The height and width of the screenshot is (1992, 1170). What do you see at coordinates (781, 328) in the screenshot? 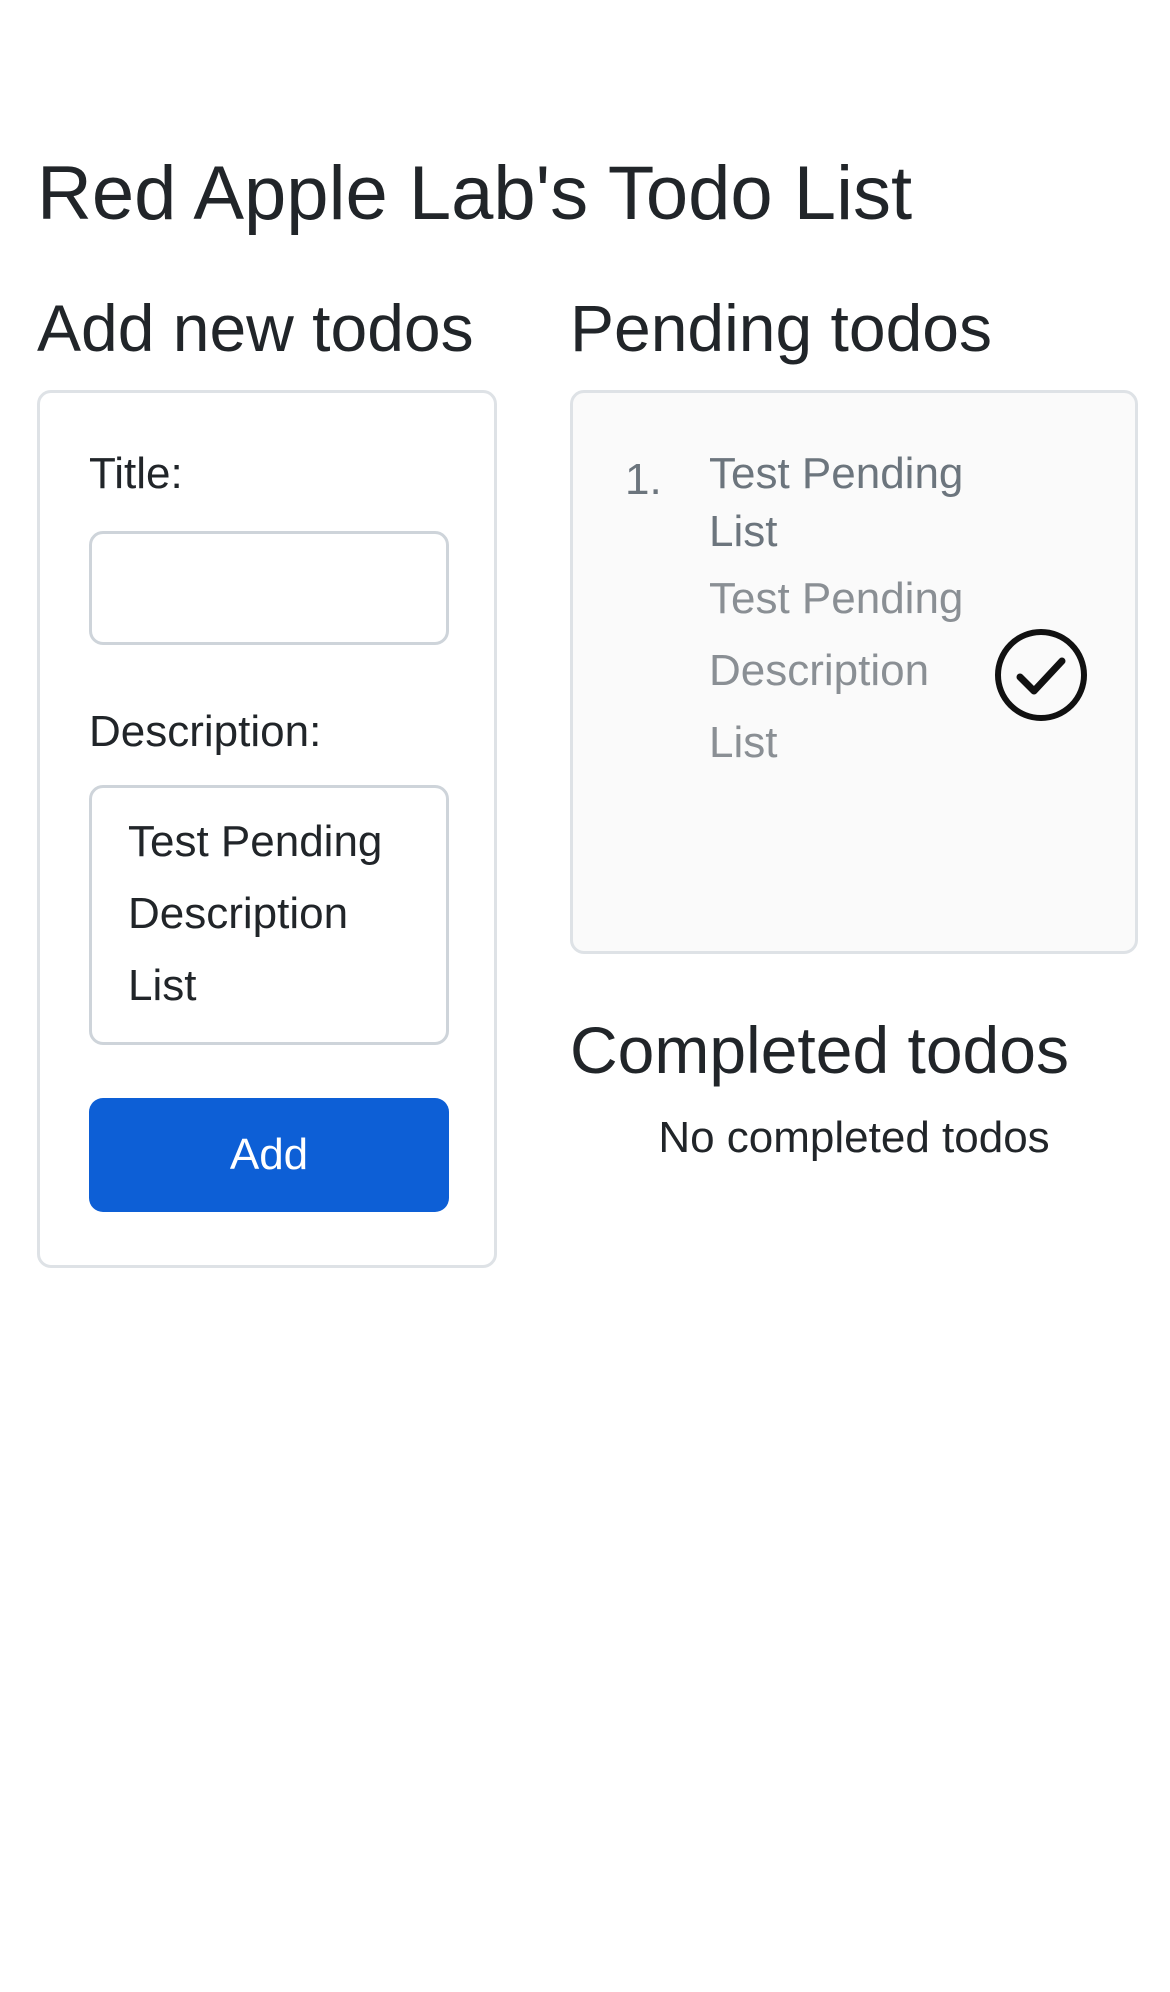
I see `pending-section-heading: Pending todos` at bounding box center [781, 328].